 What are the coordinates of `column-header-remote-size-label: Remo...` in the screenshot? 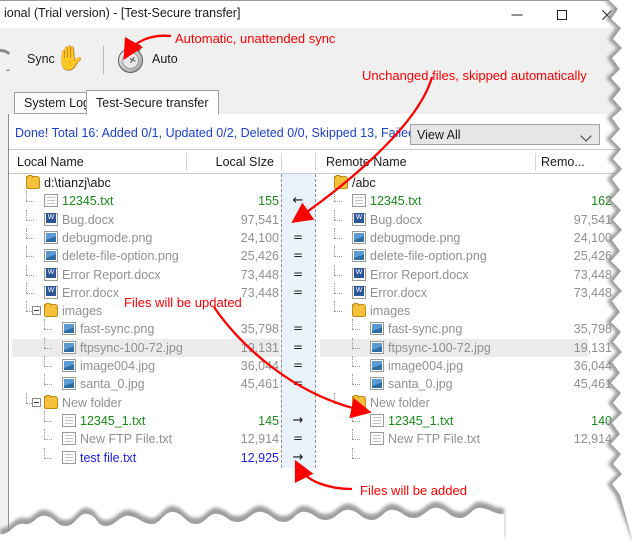 It's located at (563, 162).